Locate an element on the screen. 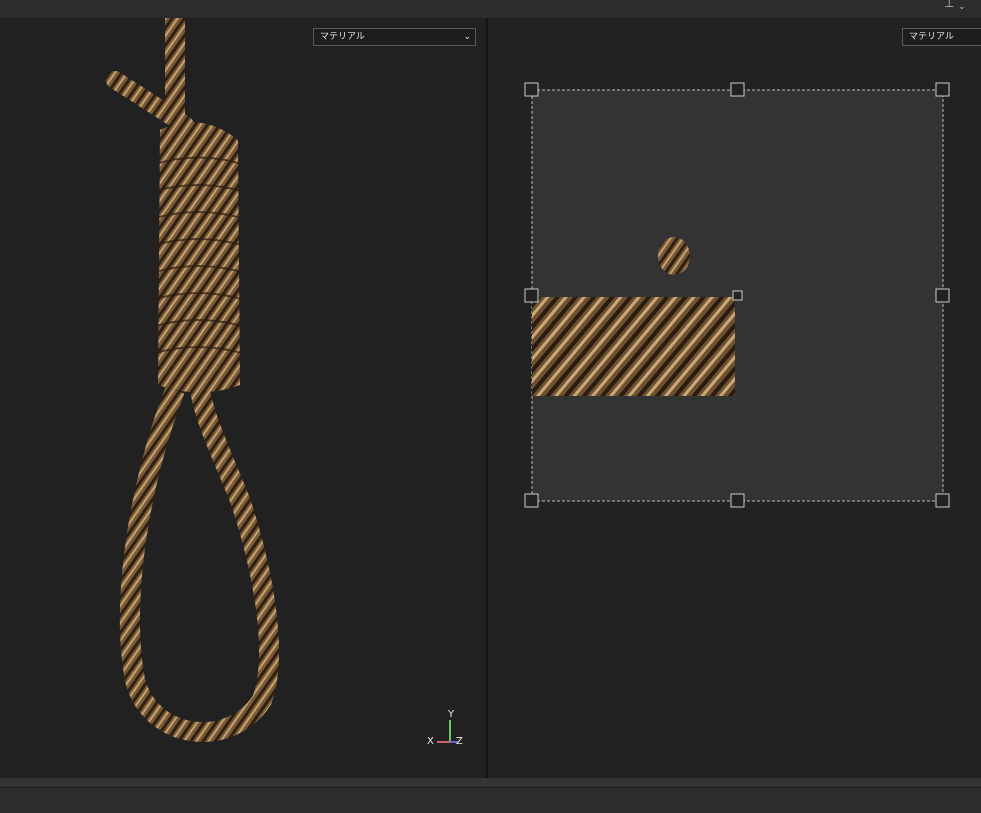 The width and height of the screenshot is (981, 813). viewport-footer is located at coordinates (490, 782).